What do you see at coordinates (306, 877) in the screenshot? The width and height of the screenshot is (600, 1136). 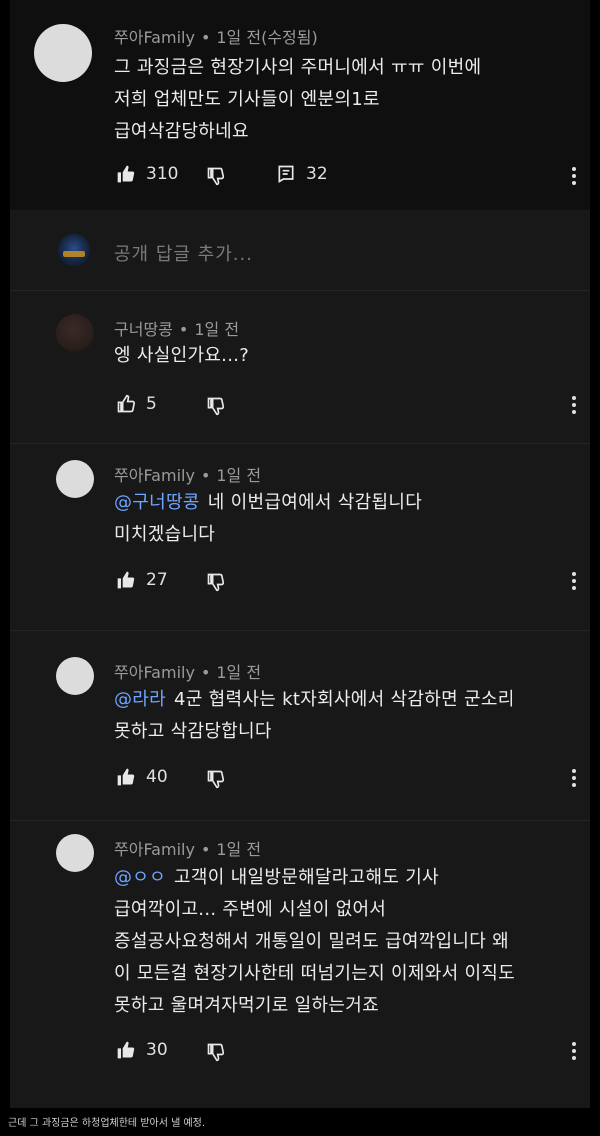 I see `comment-line: 고객이 내일방문해달라고해도 기사` at bounding box center [306, 877].